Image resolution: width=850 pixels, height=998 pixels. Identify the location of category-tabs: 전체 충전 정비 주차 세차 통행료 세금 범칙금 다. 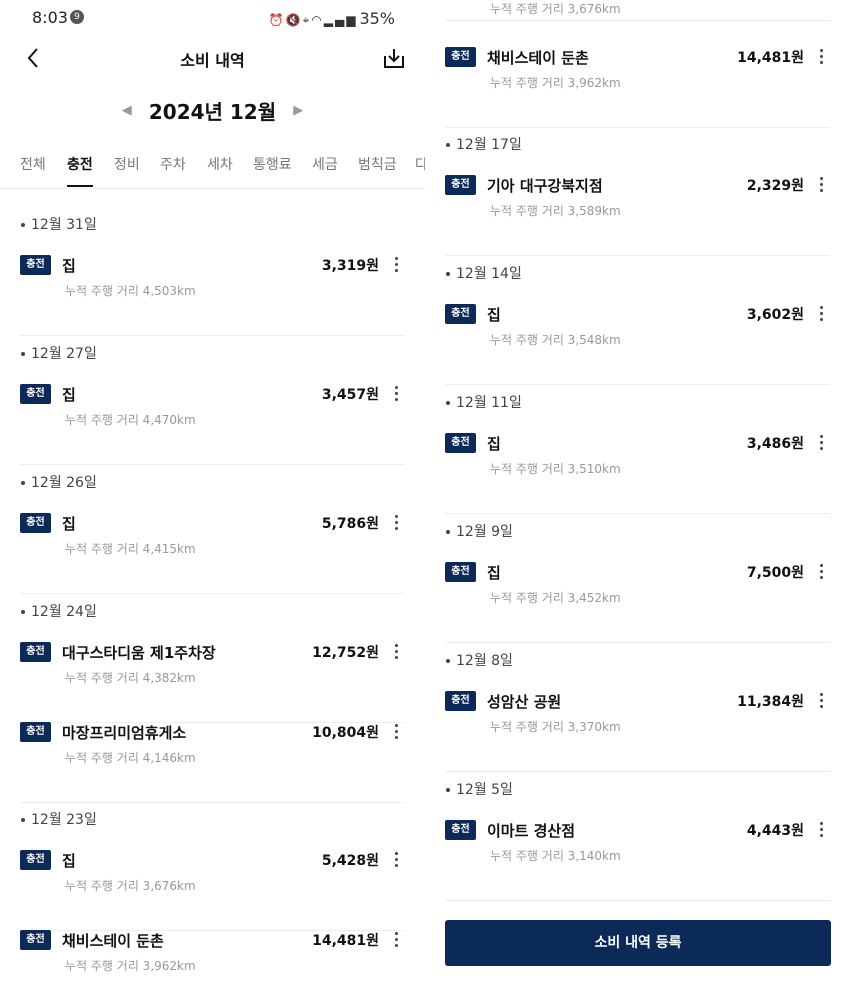
(212, 169).